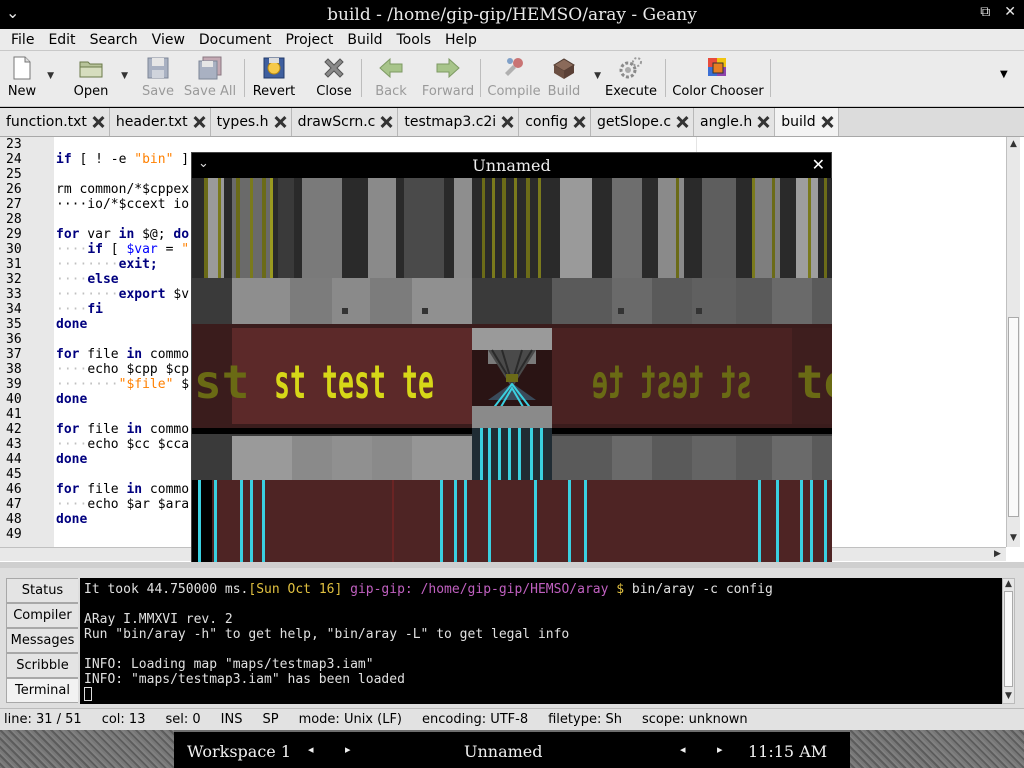 The image size is (1024, 768). I want to click on scroll-right-icon: ▶, so click(997, 554).